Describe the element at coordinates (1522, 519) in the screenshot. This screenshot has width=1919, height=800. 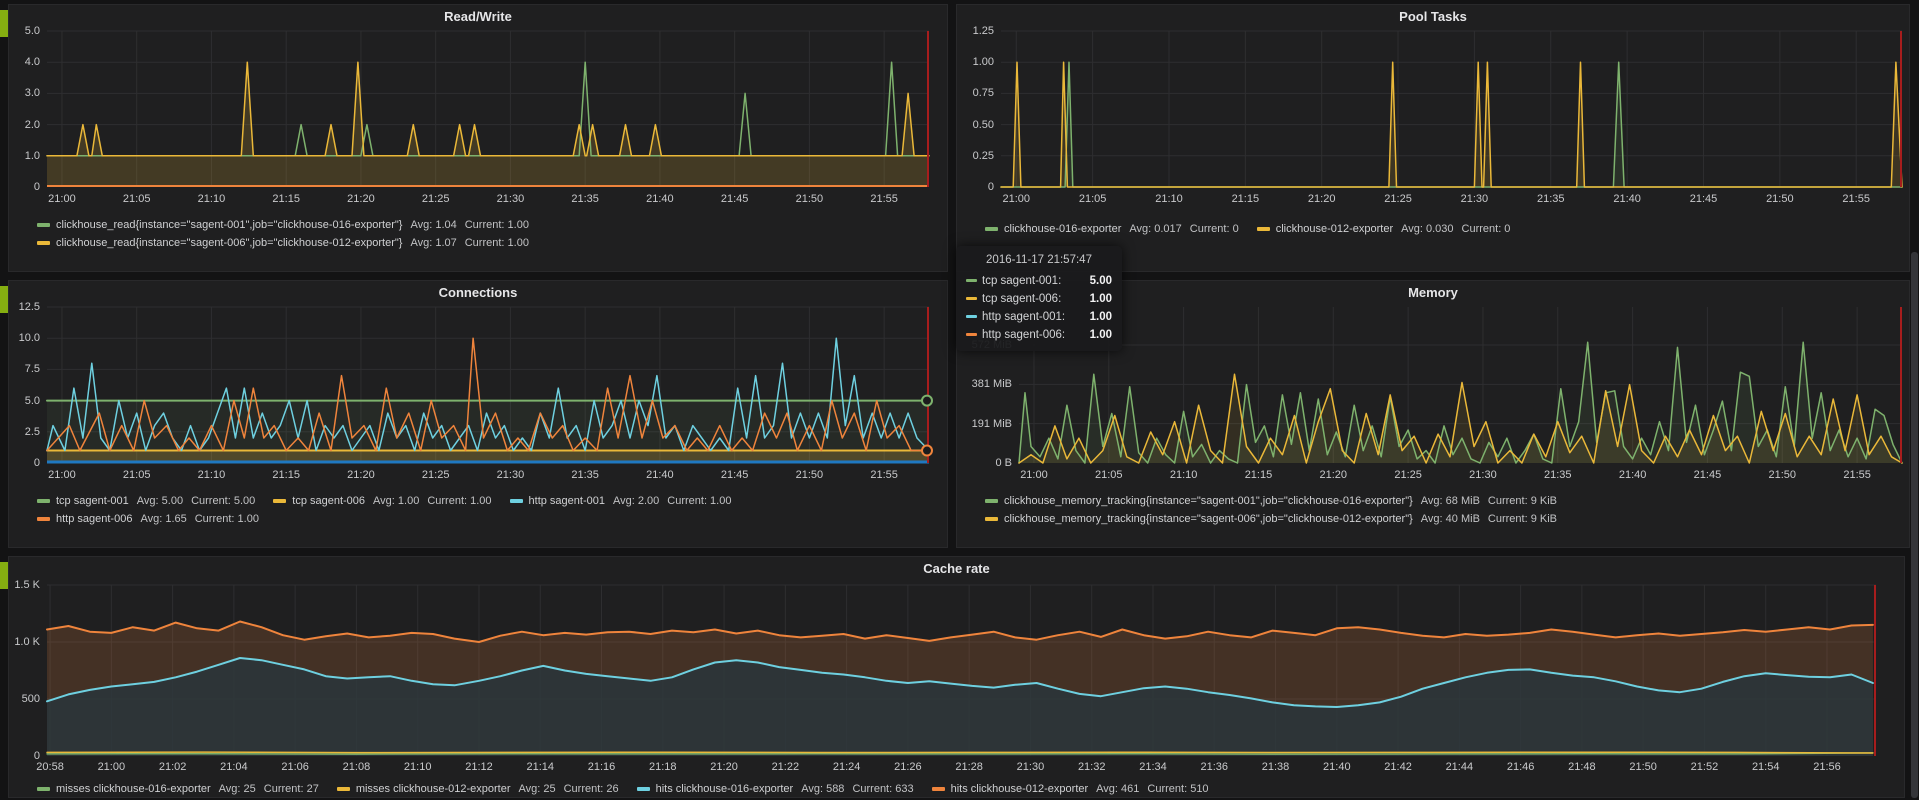
I see `legend-current-value: Current: 9 KiB` at that location.